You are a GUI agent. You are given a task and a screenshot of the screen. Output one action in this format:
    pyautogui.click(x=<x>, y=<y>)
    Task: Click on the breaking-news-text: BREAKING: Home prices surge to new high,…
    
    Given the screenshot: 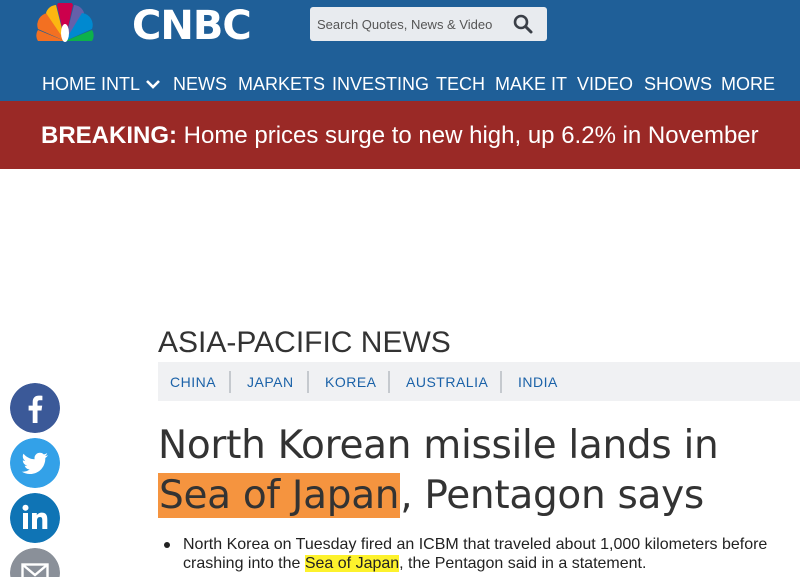 What is the action you would take?
    pyautogui.click(x=400, y=136)
    